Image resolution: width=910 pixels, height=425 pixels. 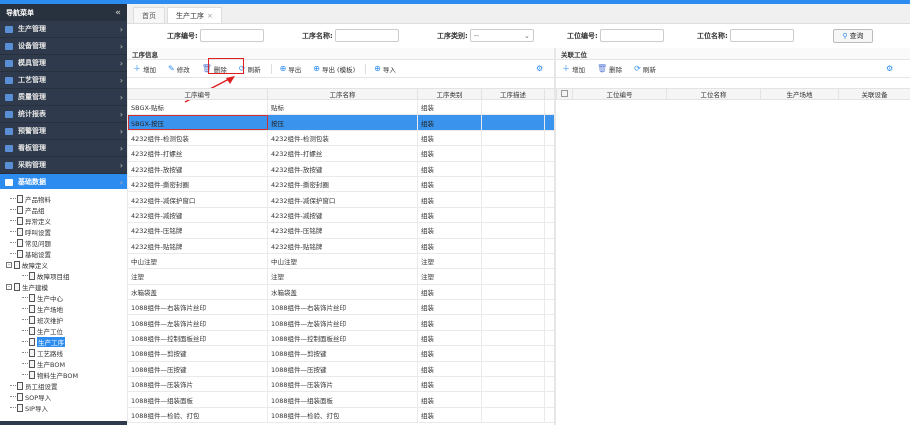 I want to click on process-code-input, so click(x=231, y=35).